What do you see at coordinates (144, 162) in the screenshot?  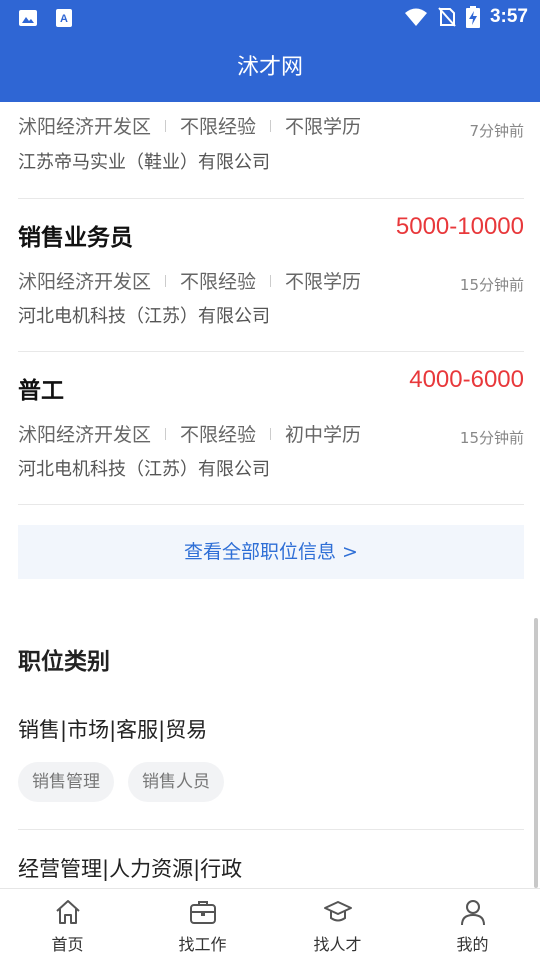 I see `job-company: 江苏帝马实业（鞋业）有限公司` at bounding box center [144, 162].